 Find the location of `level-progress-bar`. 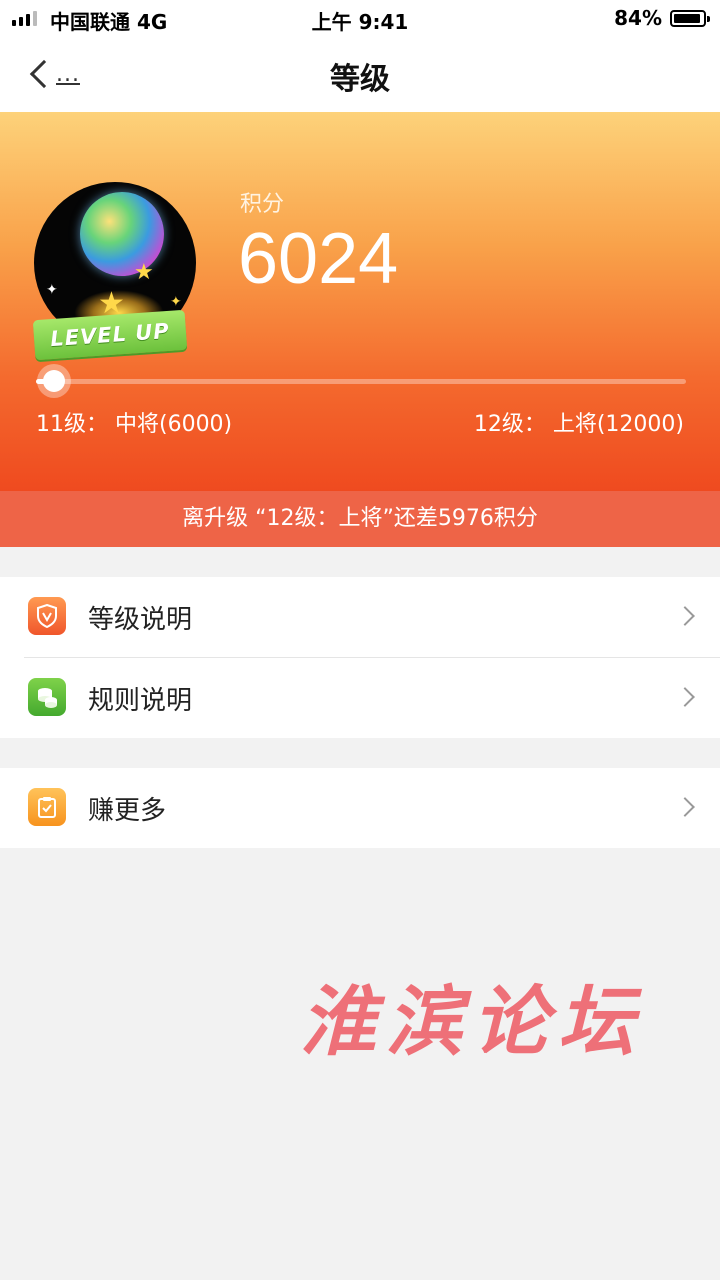

level-progress-bar is located at coordinates (361, 381).